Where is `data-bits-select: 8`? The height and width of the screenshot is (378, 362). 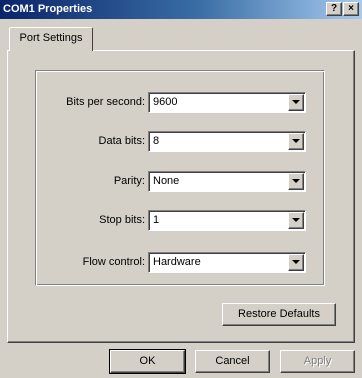 data-bits-select: 8 is located at coordinates (227, 141).